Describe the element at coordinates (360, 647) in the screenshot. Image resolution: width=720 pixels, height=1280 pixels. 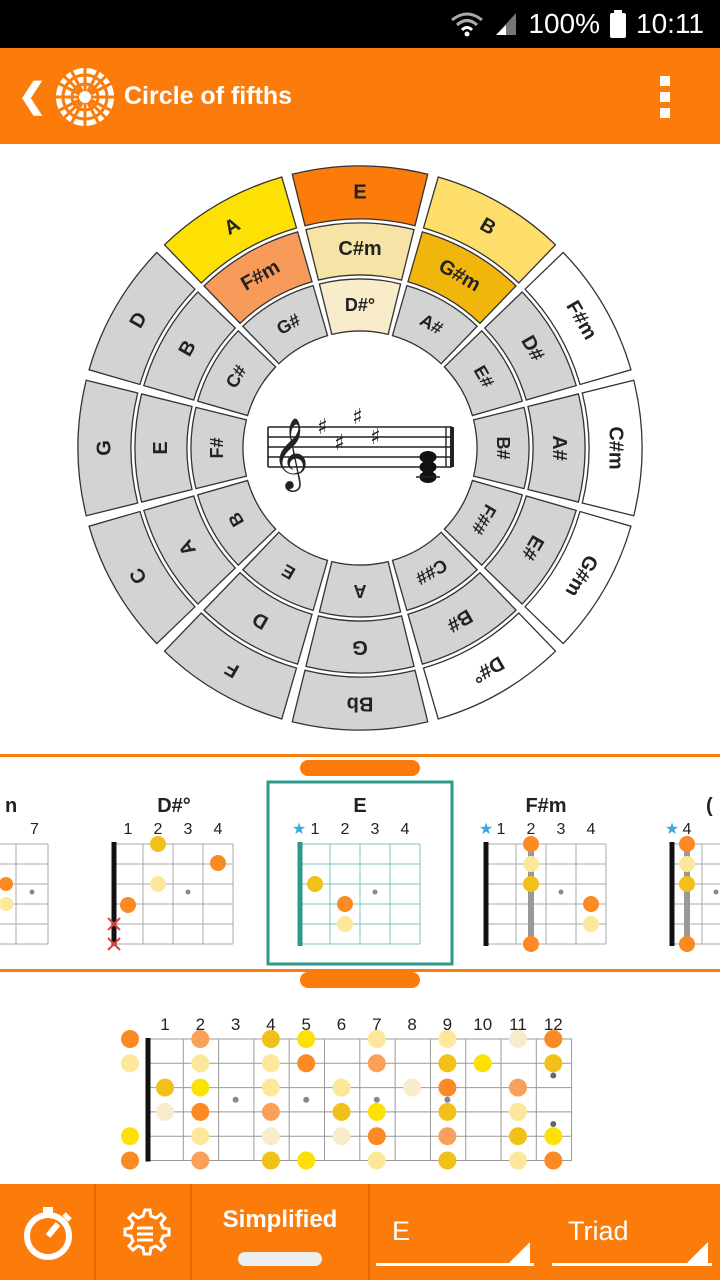
I see `wheel-label: G` at that location.